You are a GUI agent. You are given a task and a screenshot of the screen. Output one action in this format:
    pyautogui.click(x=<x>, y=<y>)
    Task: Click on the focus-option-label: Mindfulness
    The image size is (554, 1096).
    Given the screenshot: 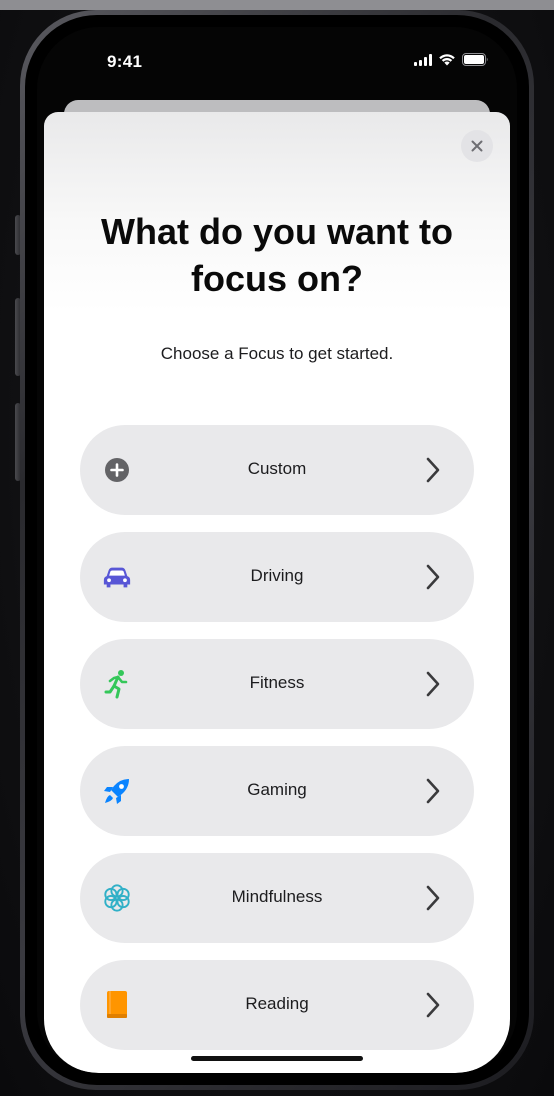 What is the action you would take?
    pyautogui.click(x=277, y=896)
    